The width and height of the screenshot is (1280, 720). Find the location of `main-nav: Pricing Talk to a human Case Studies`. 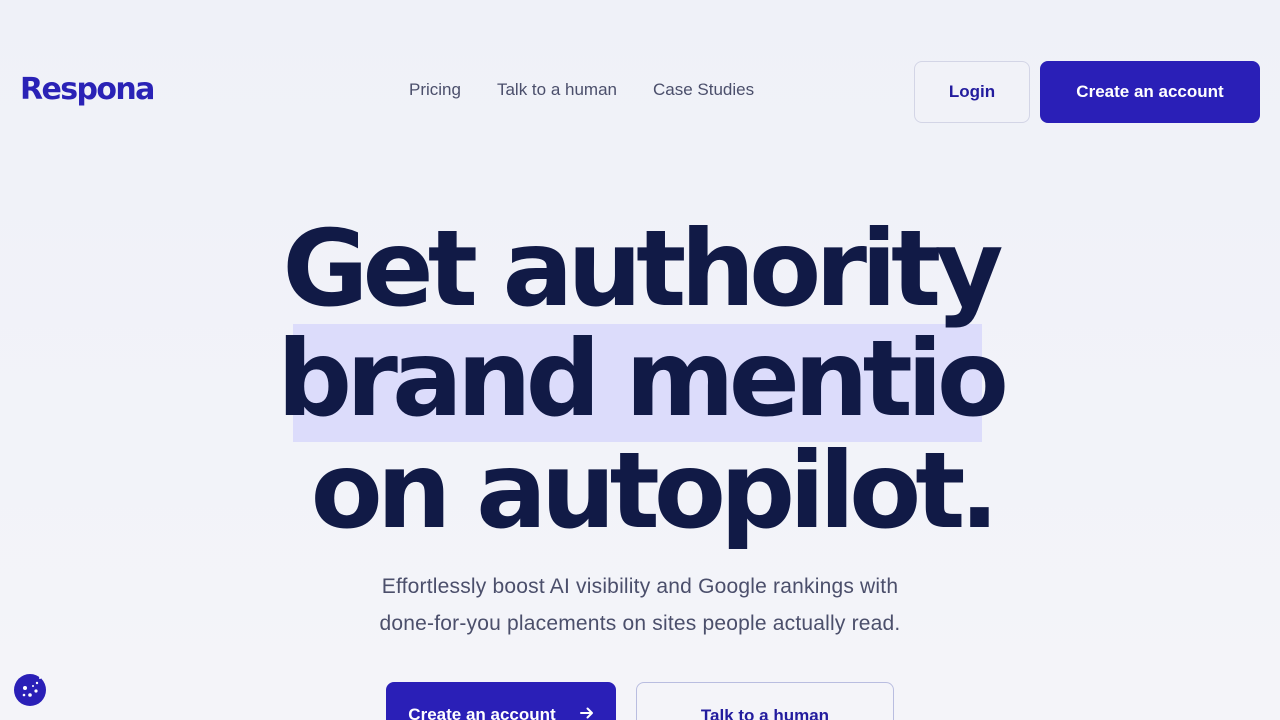

main-nav: Pricing Talk to a human Case Studies is located at coordinates (581, 90).